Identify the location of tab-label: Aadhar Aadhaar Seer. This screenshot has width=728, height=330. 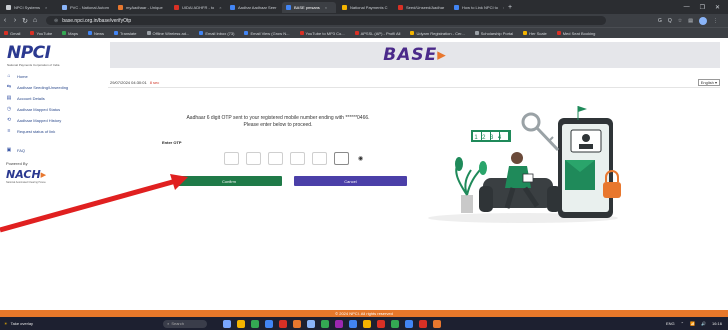
(257, 7).